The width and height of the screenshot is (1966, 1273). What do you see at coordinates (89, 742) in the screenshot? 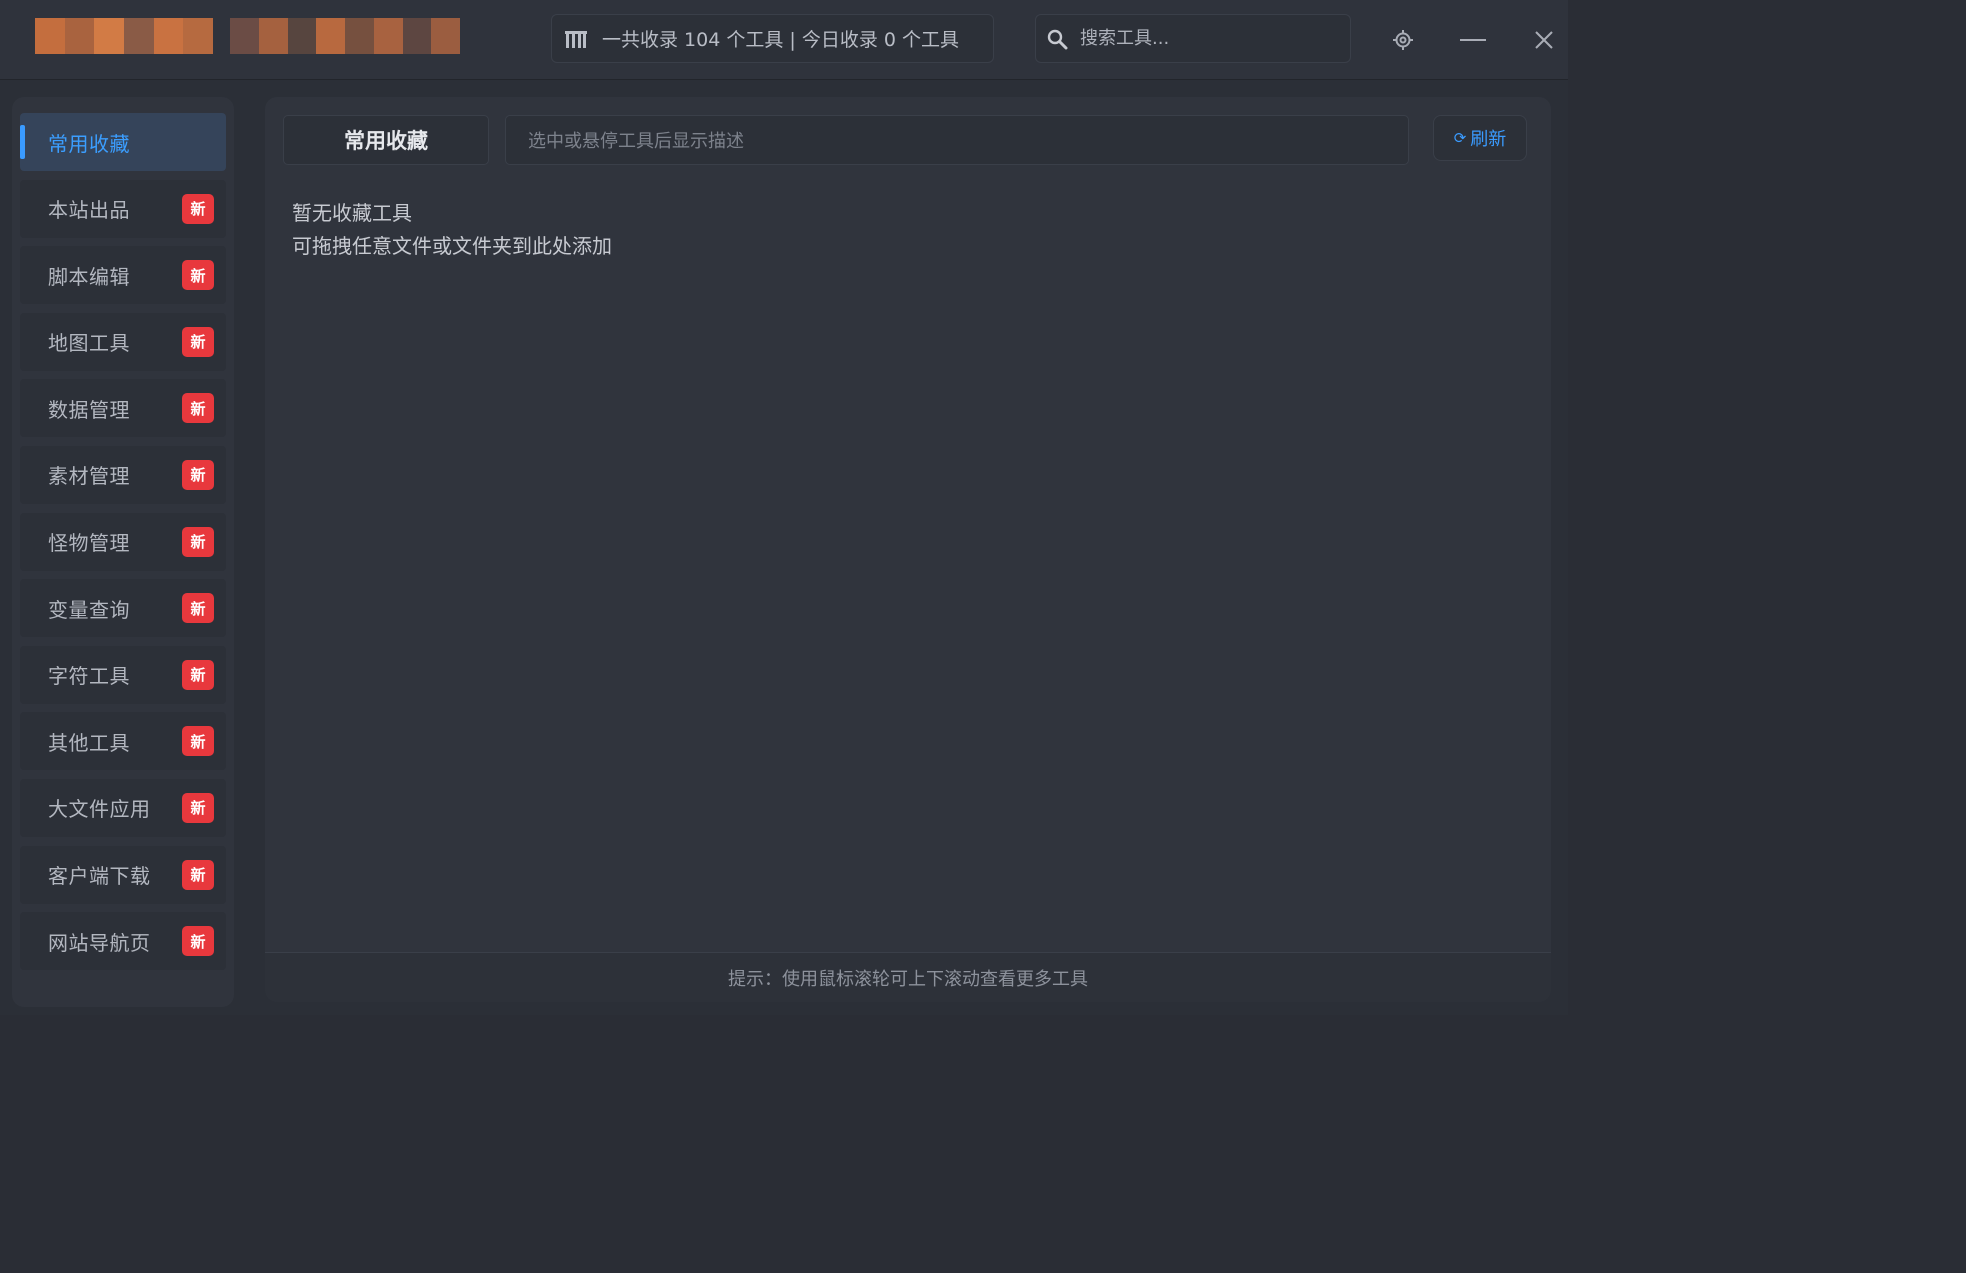
I see `sidebar-item-label: 其他工具` at bounding box center [89, 742].